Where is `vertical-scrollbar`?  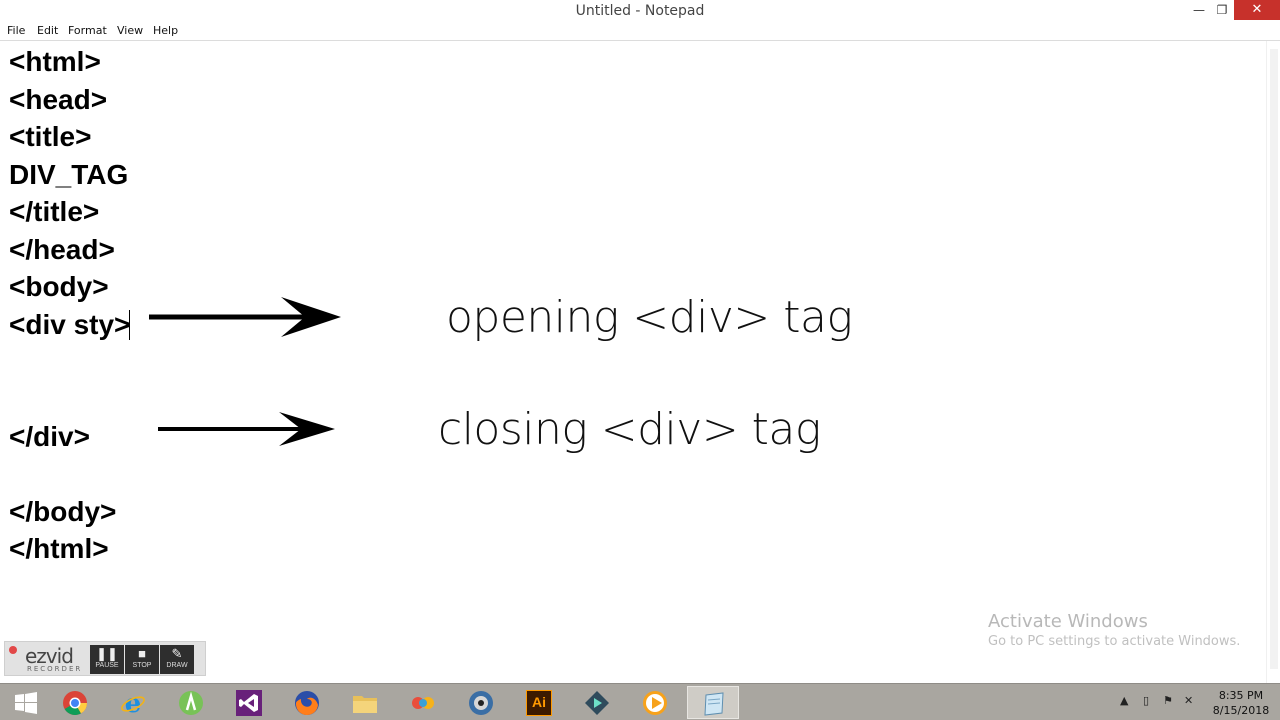
vertical-scrollbar is located at coordinates (1273, 362).